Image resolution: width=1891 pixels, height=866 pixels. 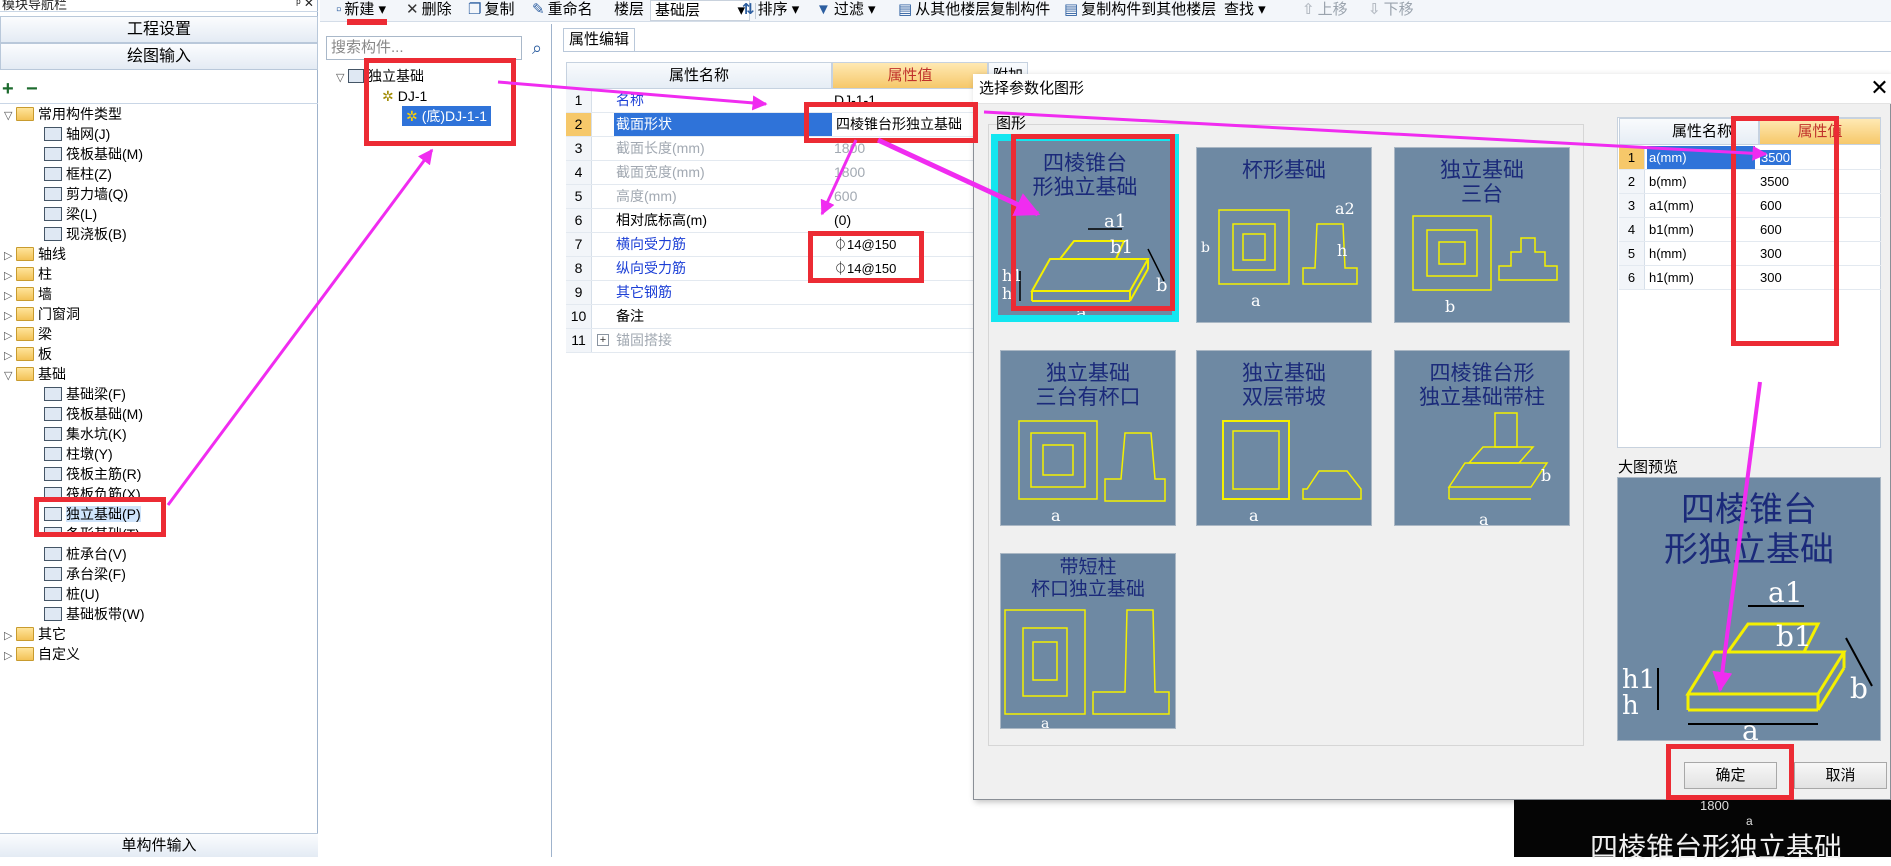 What do you see at coordinates (159, 845) in the screenshot?
I see `single-component-input-button: 单构件输入` at bounding box center [159, 845].